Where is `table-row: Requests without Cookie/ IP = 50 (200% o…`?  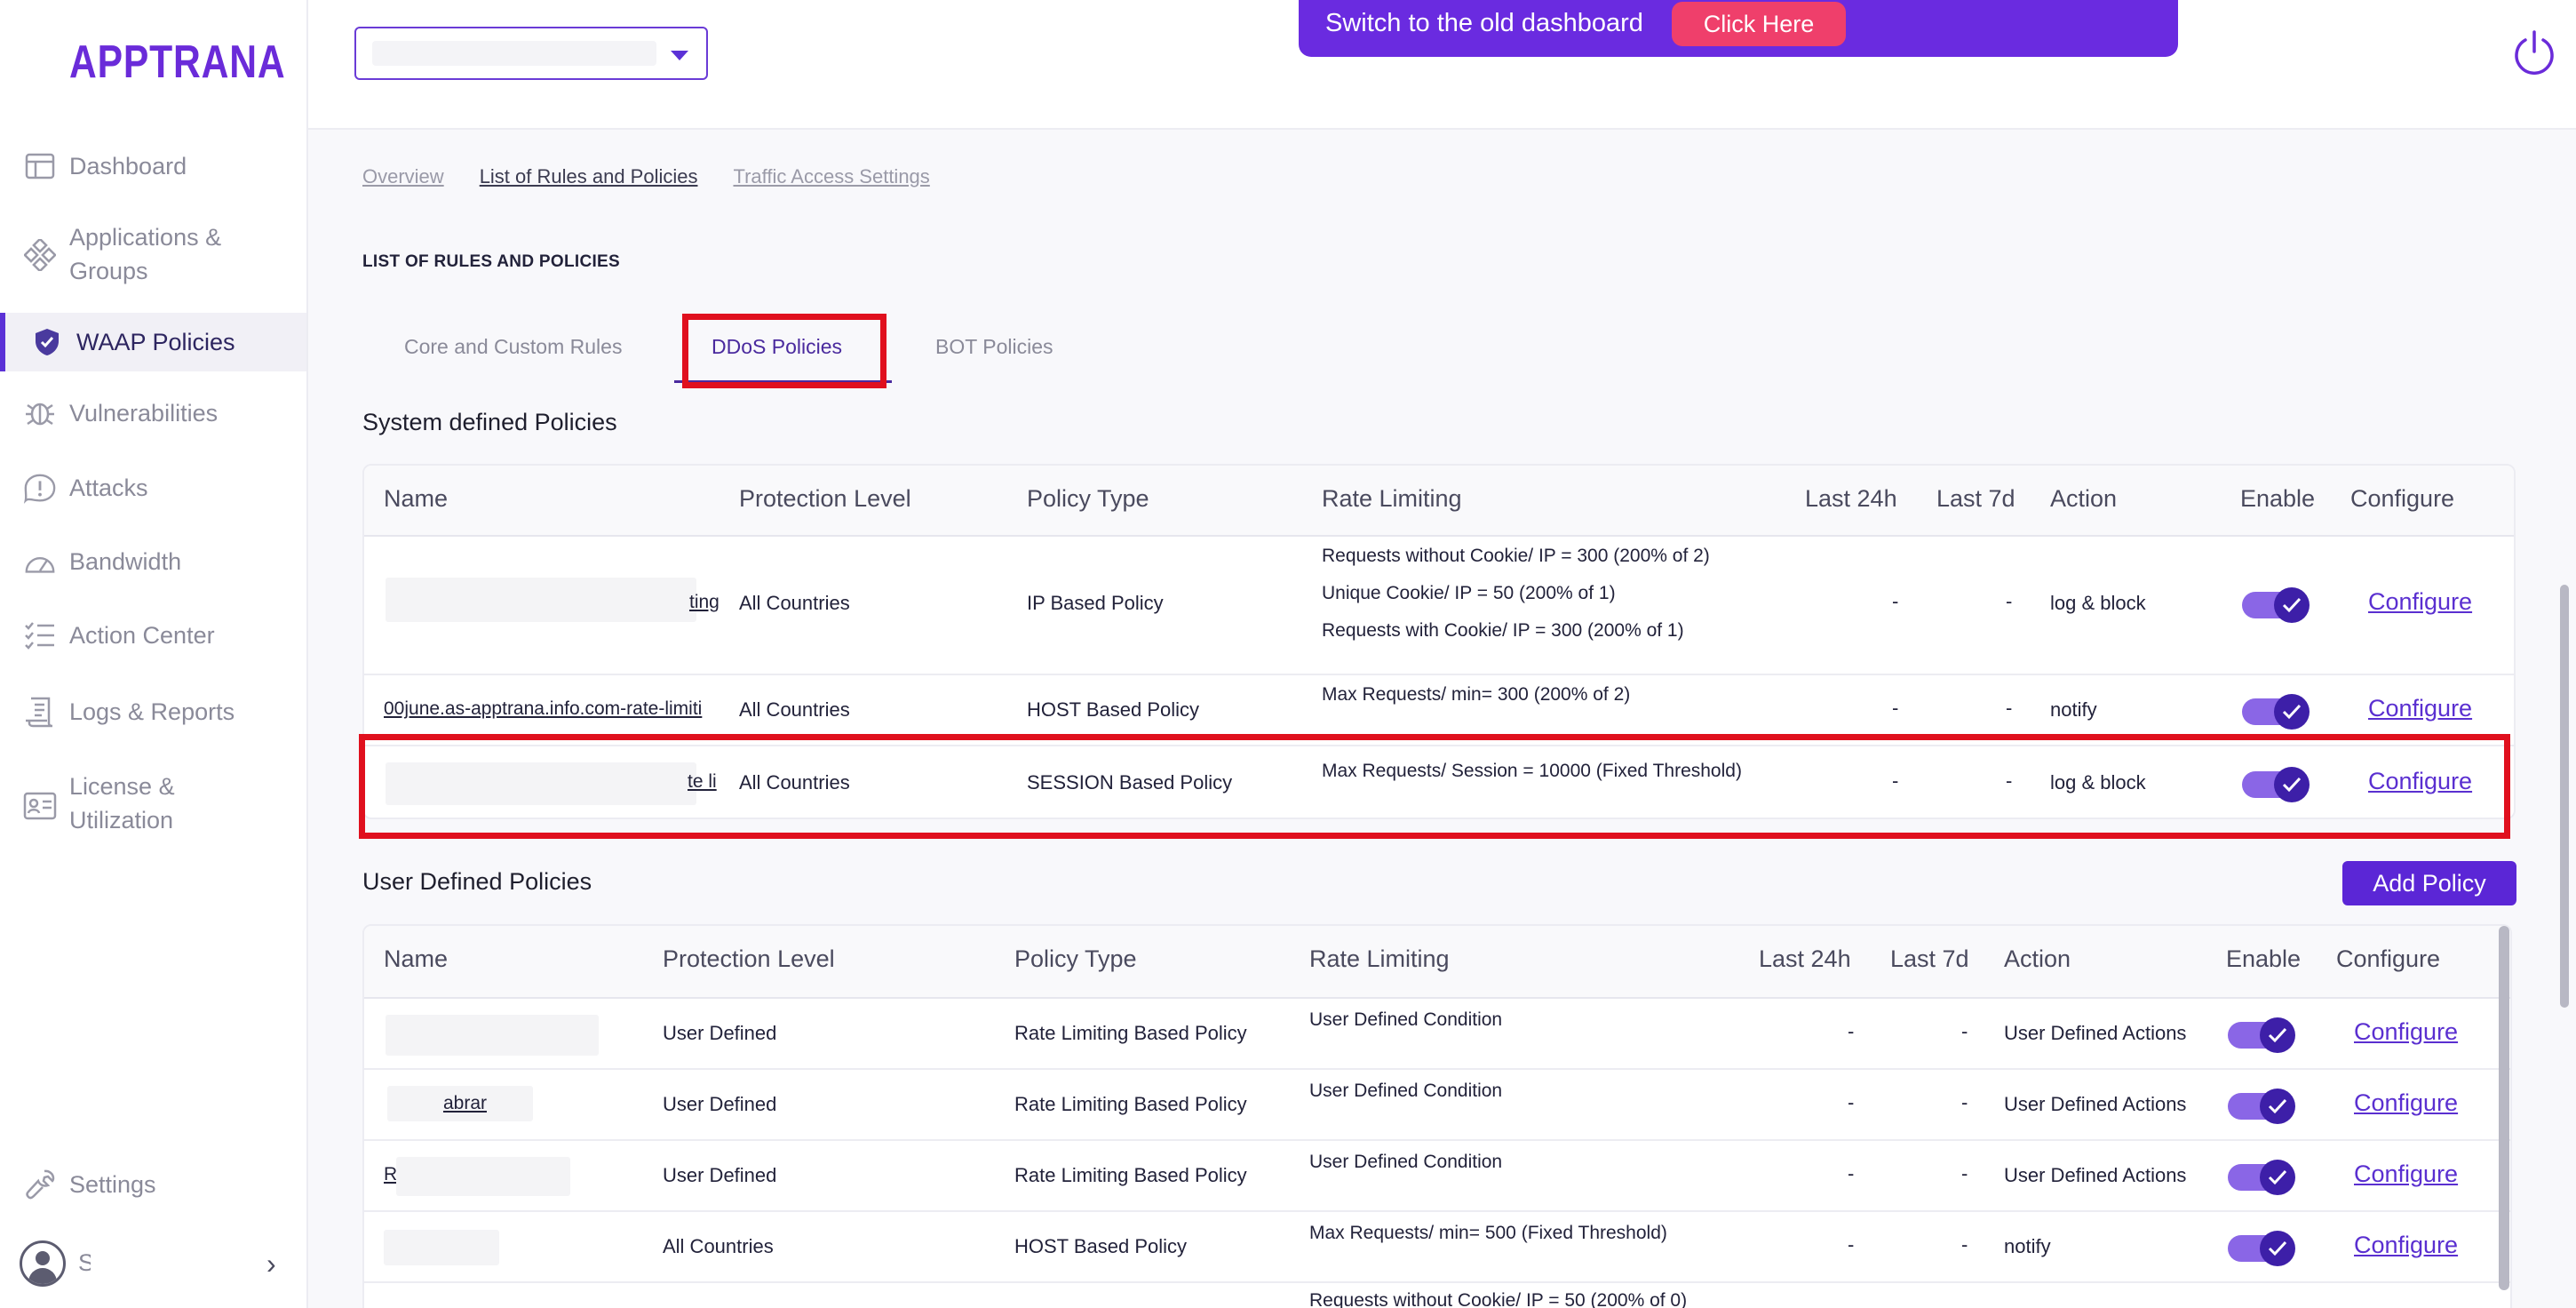 table-row: Requests without Cookie/ IP = 50 (200% o… is located at coordinates (1437, 1295).